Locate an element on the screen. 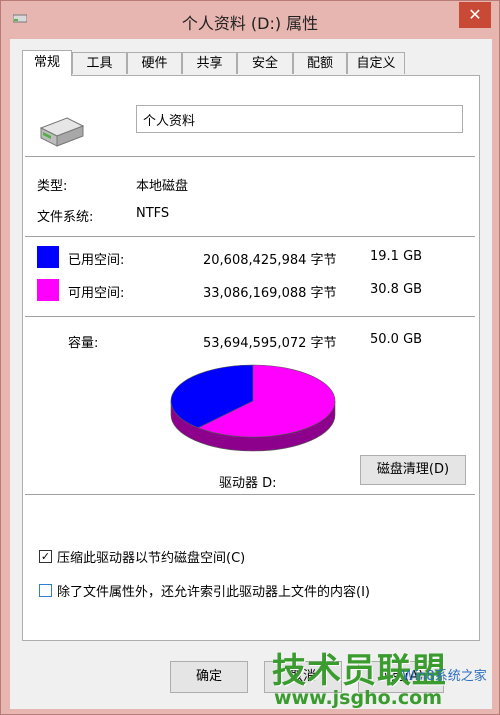 The height and width of the screenshot is (715, 500). free-space-label: 可用空间: is located at coordinates (96, 293).